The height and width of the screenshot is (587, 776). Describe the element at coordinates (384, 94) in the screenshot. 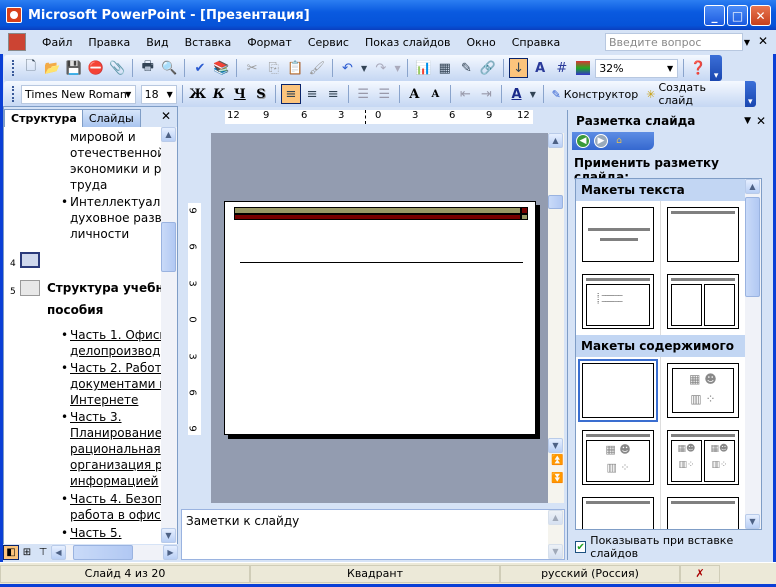

I see `bullets-icon: ☰` at that location.